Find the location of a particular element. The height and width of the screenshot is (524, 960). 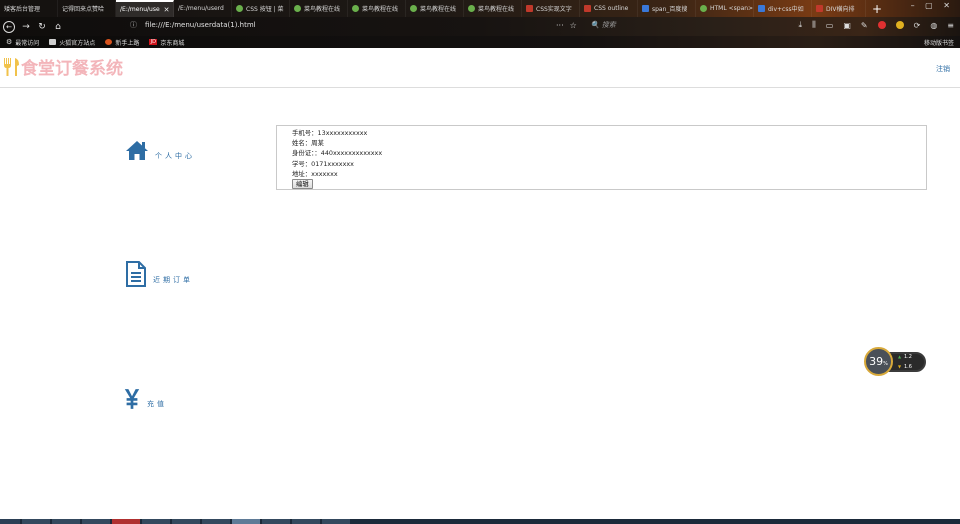

browser-tab: 记得回来点赞哈 is located at coordinates (87, 8).